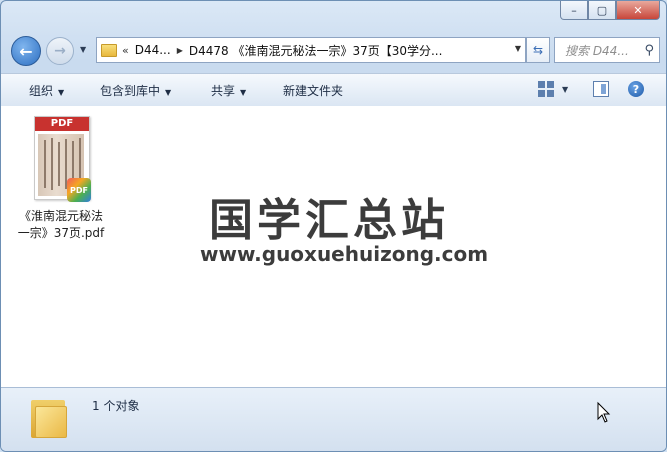 This screenshot has height=452, width=667. I want to click on watermark-title: 国学汇总站, so click(329, 220).